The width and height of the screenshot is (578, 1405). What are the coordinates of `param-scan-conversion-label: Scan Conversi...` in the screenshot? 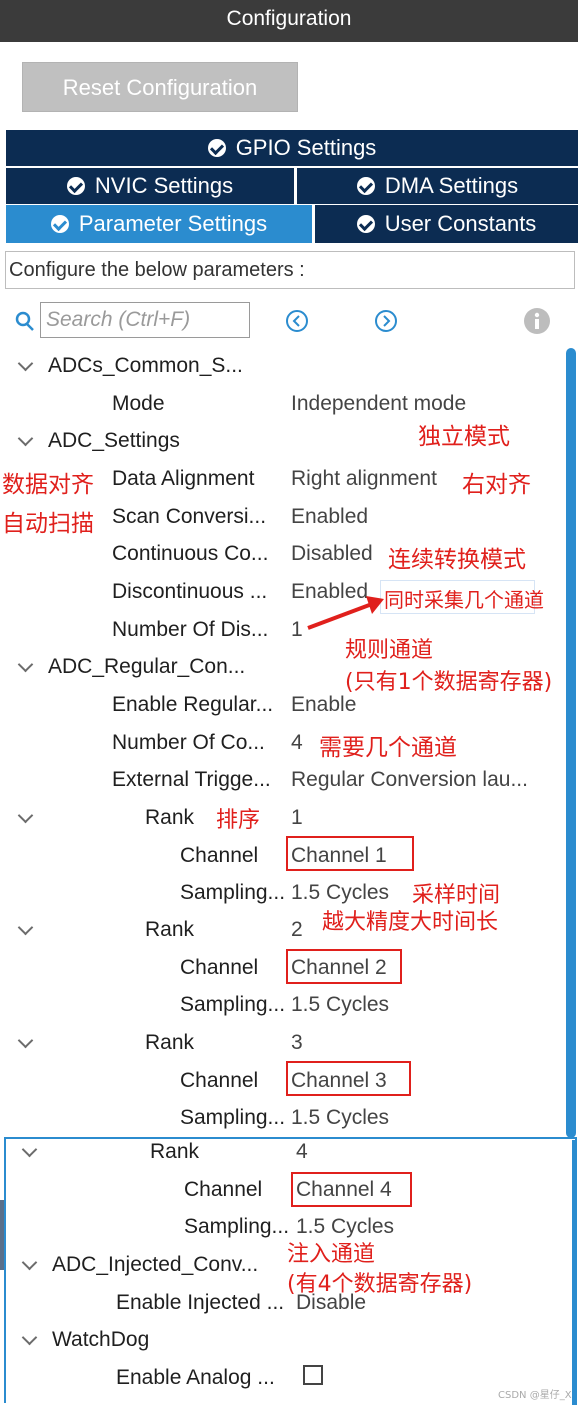 It's located at (189, 516).